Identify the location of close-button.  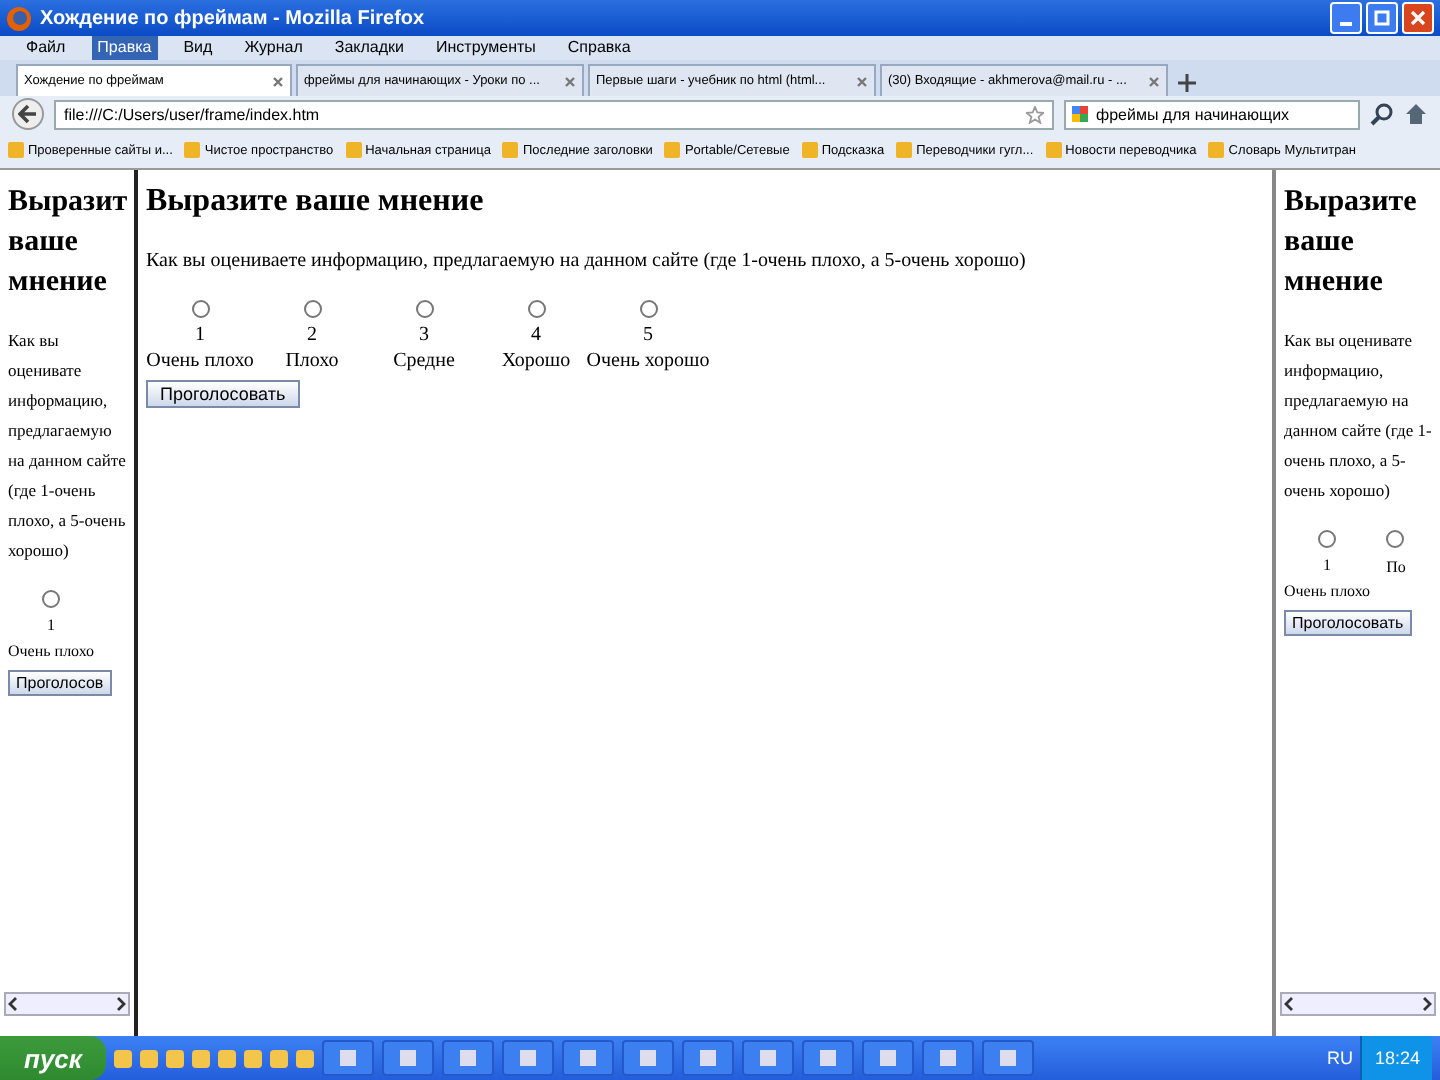
(1418, 18).